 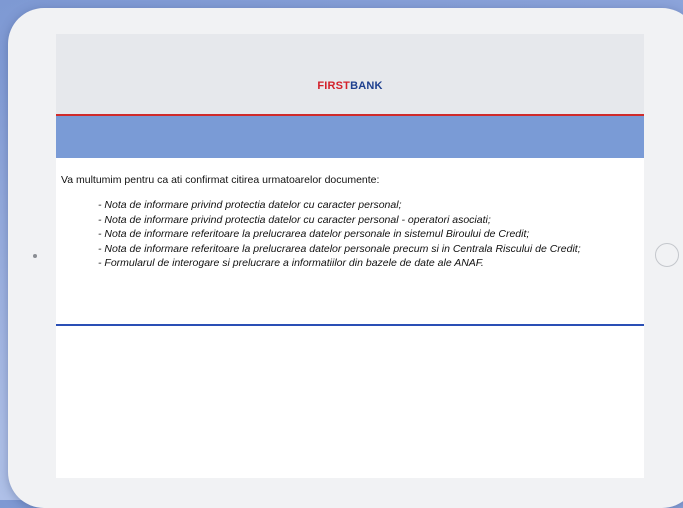 I want to click on blue-banner, so click(x=350, y=137).